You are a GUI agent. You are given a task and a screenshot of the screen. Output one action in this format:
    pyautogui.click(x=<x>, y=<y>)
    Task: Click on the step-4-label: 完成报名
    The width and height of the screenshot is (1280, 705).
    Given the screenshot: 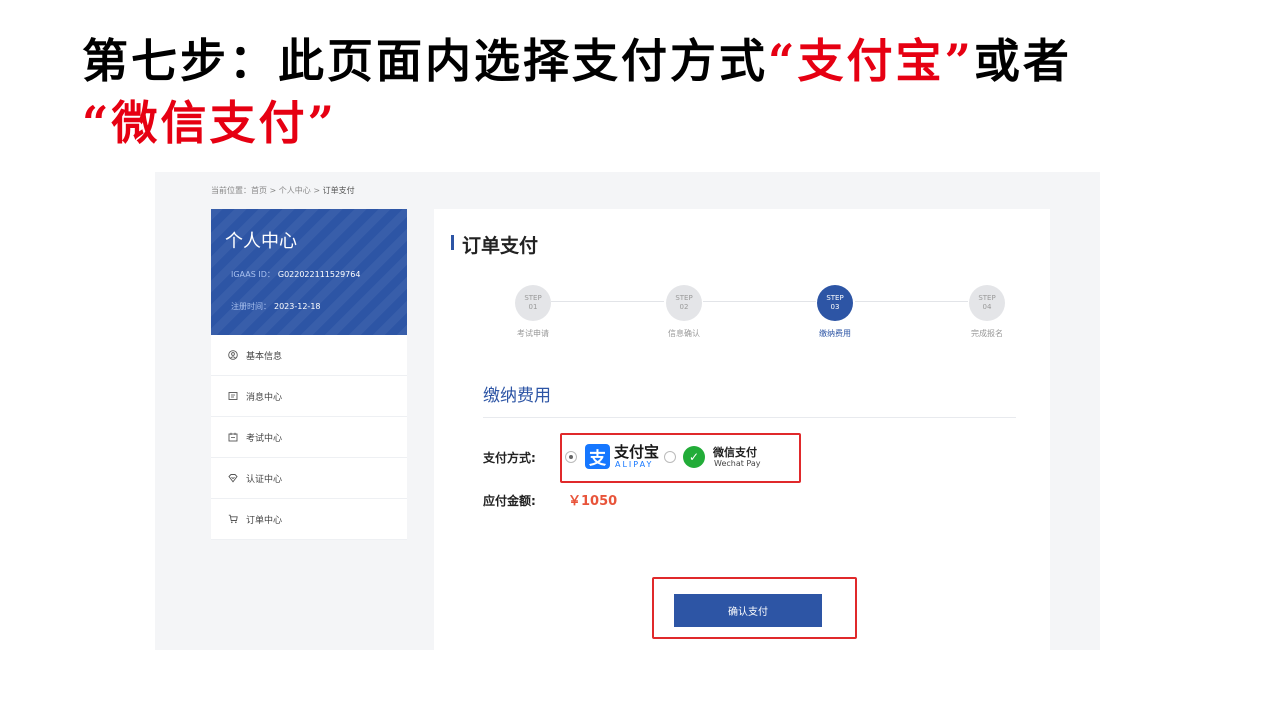 What is the action you would take?
    pyautogui.click(x=987, y=333)
    